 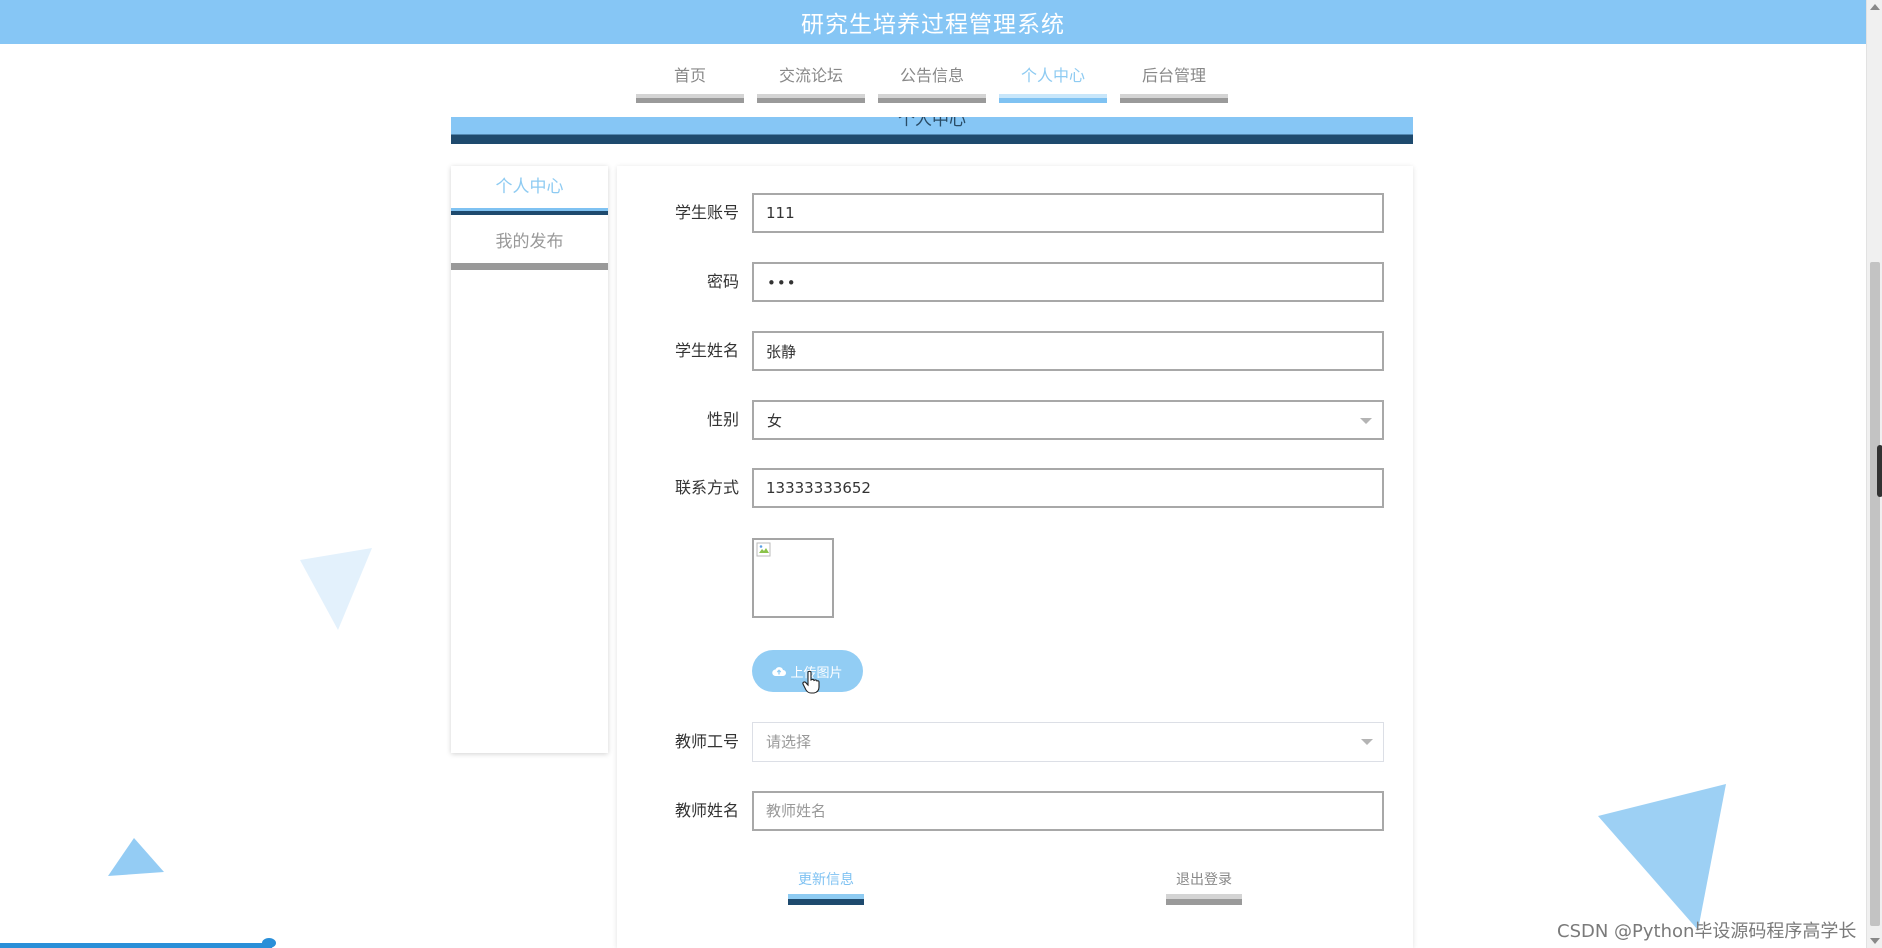 I want to click on gender-row: 性别 女, so click(x=1015, y=420).